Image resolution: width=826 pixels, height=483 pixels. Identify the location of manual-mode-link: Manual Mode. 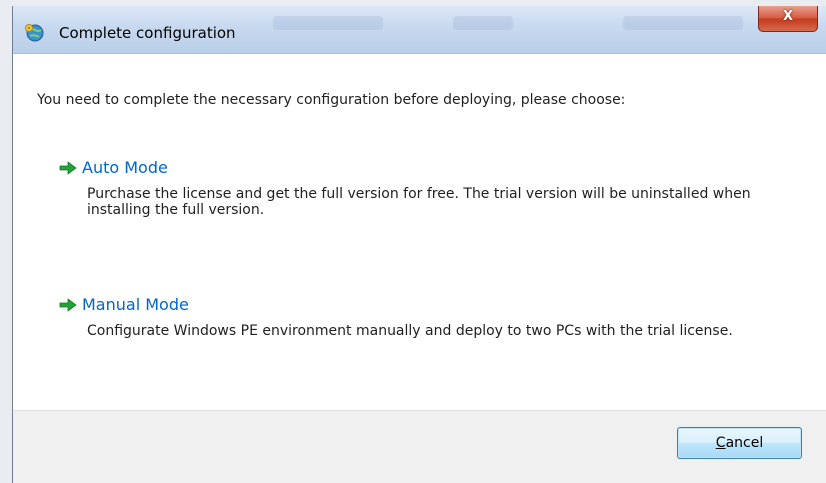
(432, 305).